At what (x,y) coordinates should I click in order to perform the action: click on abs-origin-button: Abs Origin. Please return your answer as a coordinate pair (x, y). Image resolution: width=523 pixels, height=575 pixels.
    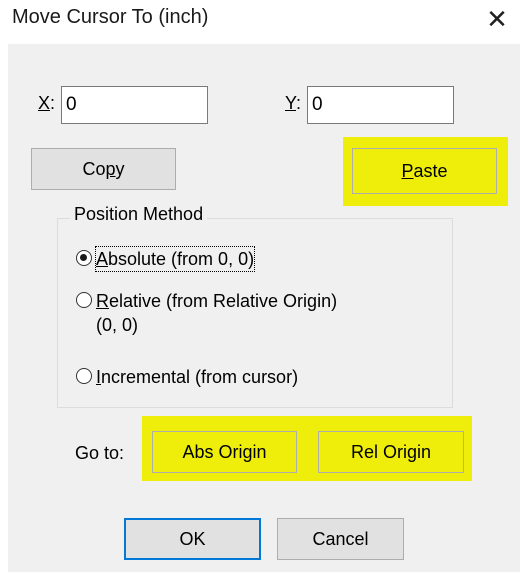
    Looking at the image, I should click on (224, 452).